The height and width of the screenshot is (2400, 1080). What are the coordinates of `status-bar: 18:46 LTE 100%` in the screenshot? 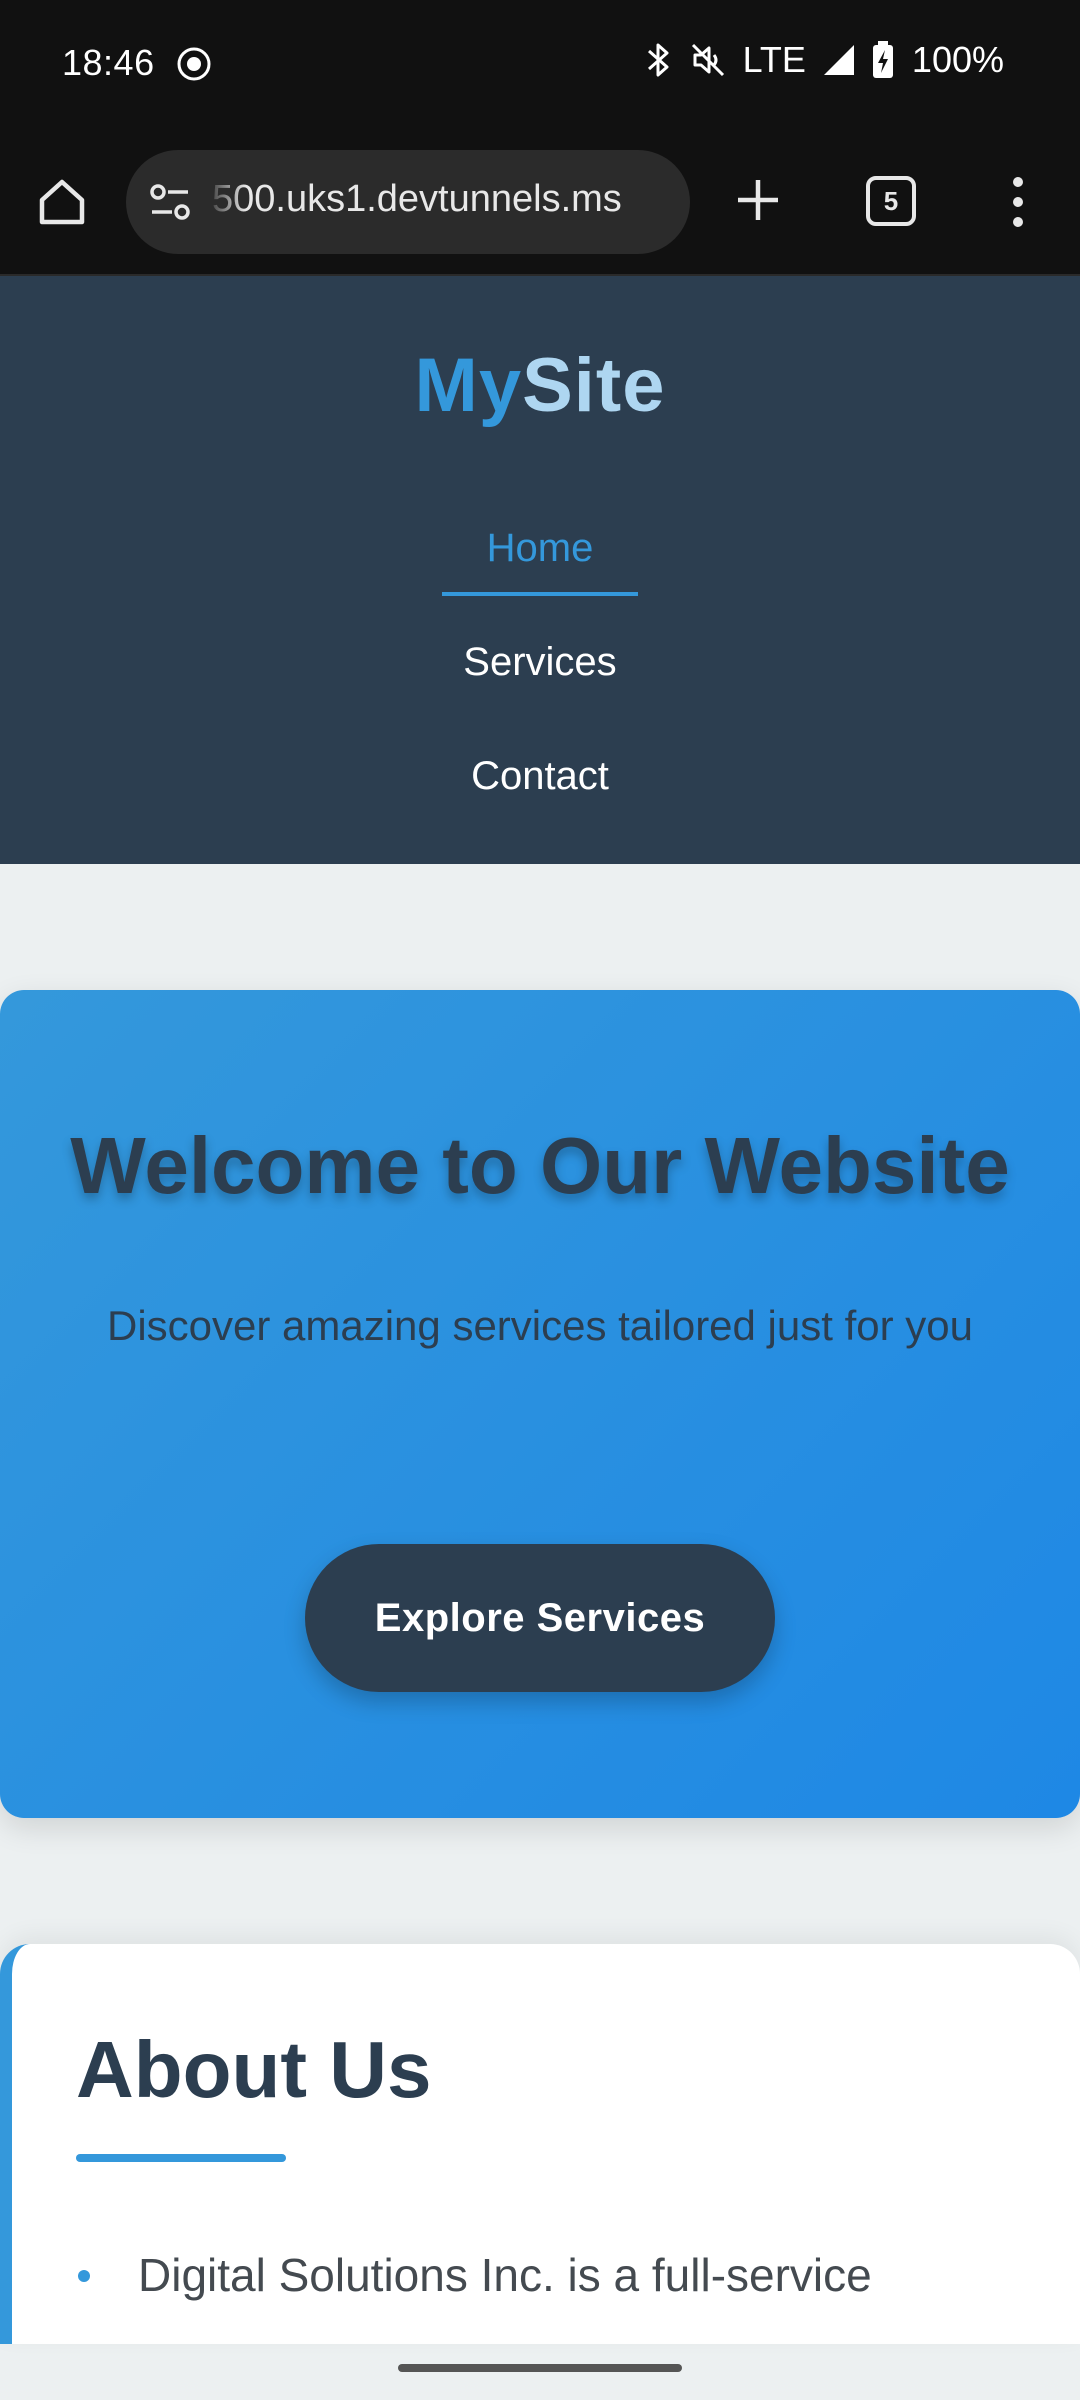 It's located at (540, 65).